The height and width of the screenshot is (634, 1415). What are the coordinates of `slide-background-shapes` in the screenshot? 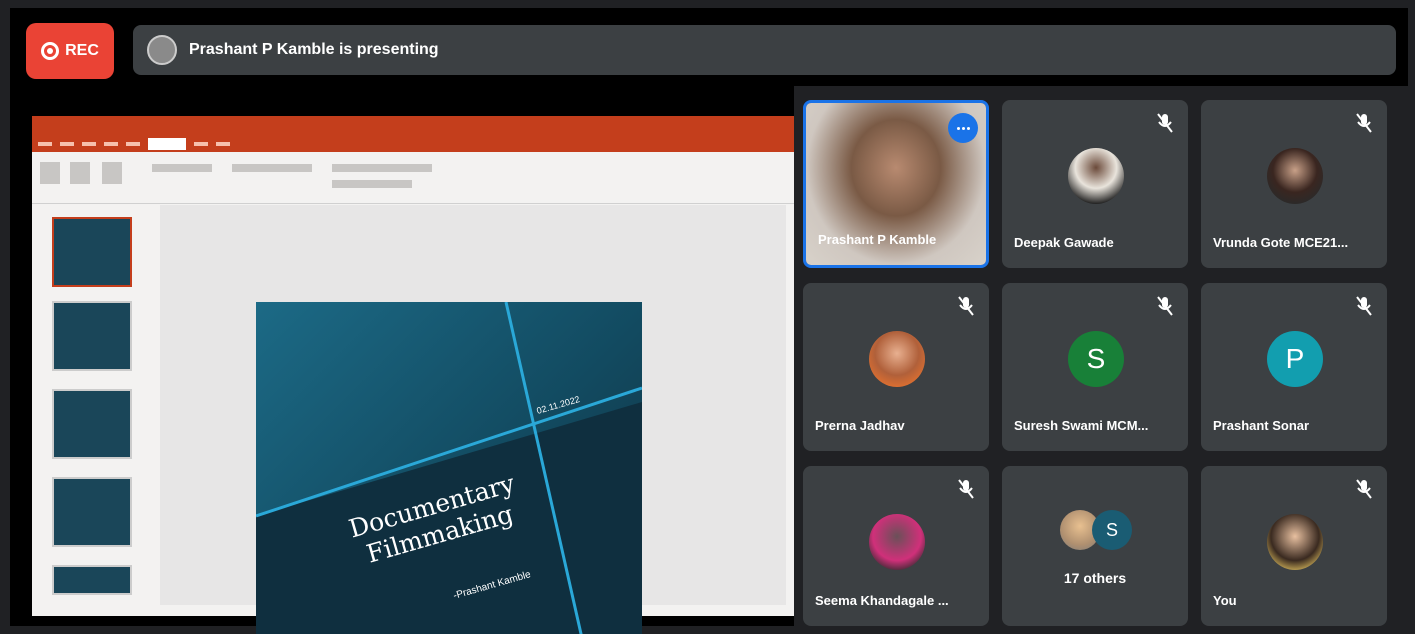 It's located at (449, 468).